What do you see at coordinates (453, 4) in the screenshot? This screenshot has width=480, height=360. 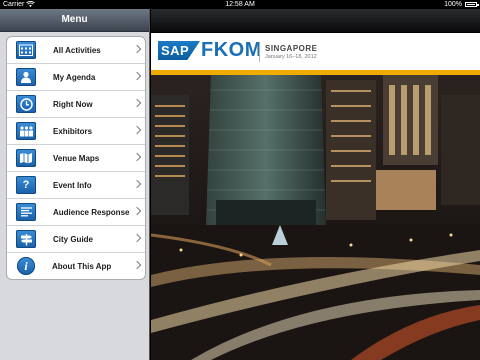 I see `battery-percentage: 100%` at bounding box center [453, 4].